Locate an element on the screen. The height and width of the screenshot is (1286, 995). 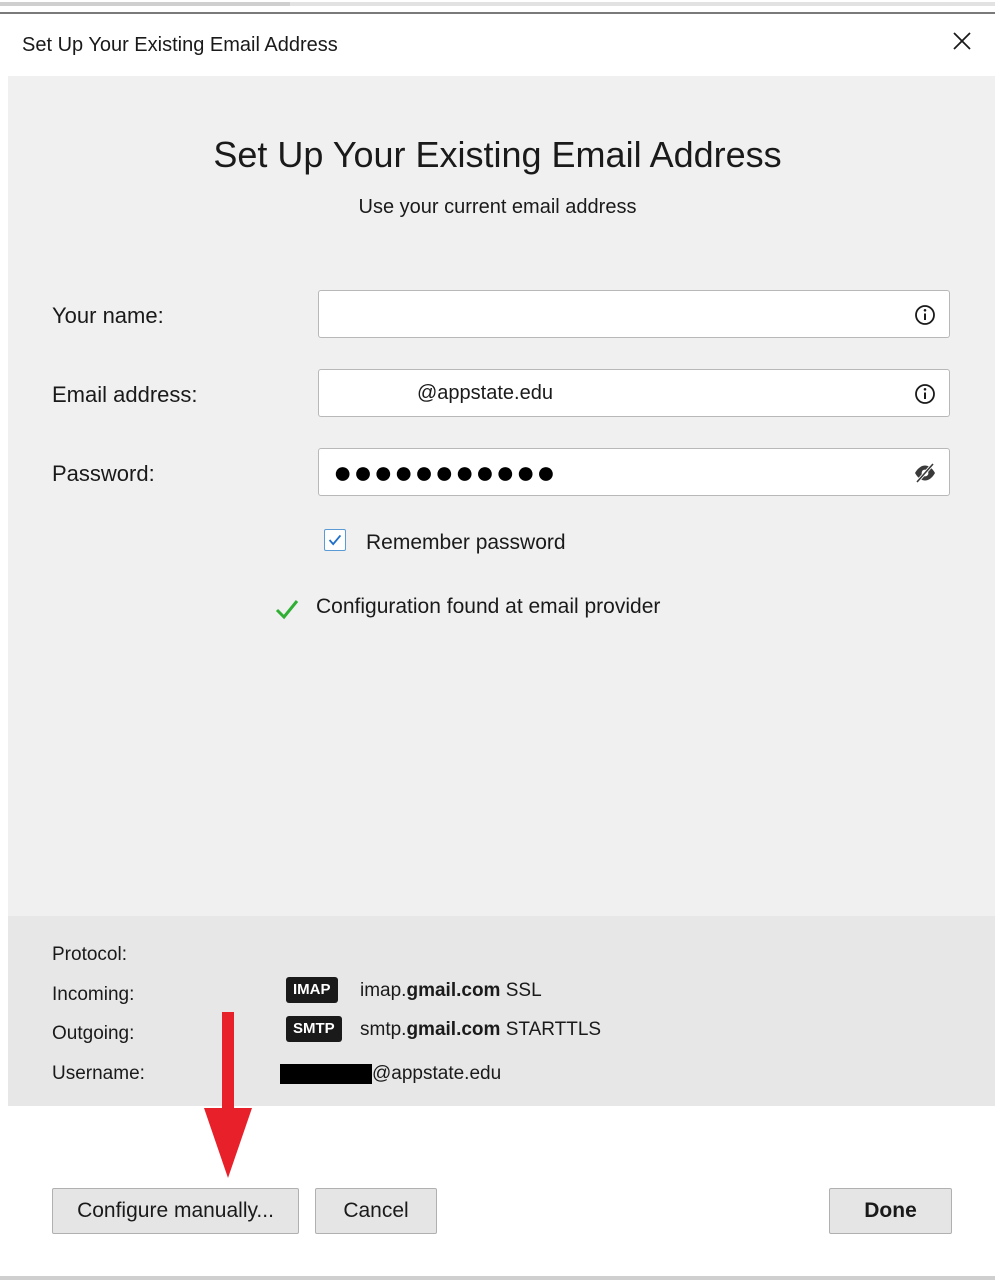
redaction-bar is located at coordinates (326, 1074).